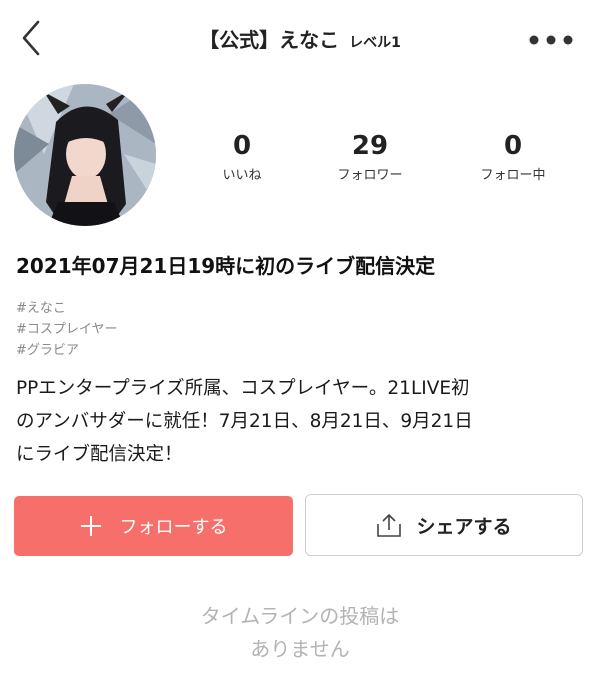 The width and height of the screenshot is (600, 680). I want to click on page-title: 【公式】えなこ, so click(269, 40).